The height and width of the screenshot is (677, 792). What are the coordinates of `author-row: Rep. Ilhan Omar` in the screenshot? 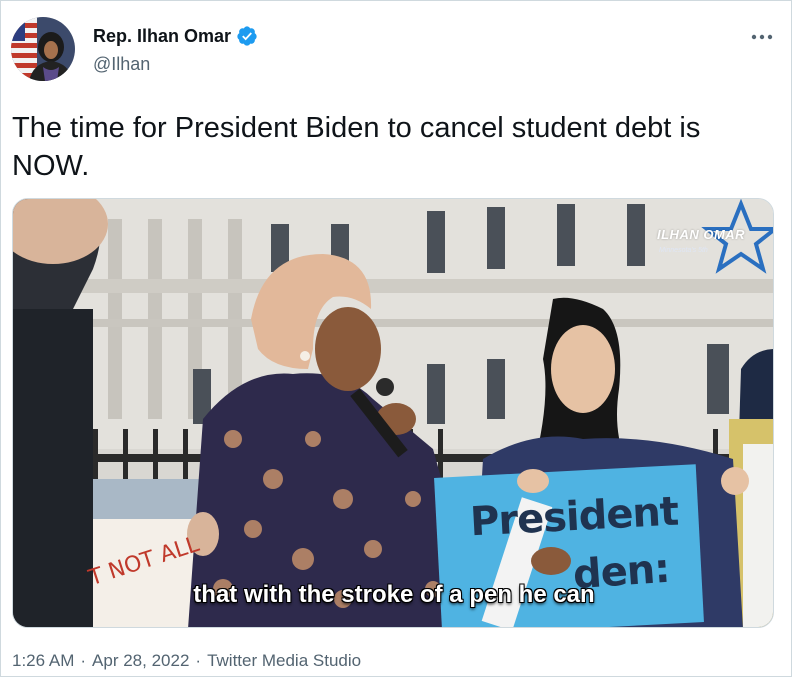 It's located at (175, 36).